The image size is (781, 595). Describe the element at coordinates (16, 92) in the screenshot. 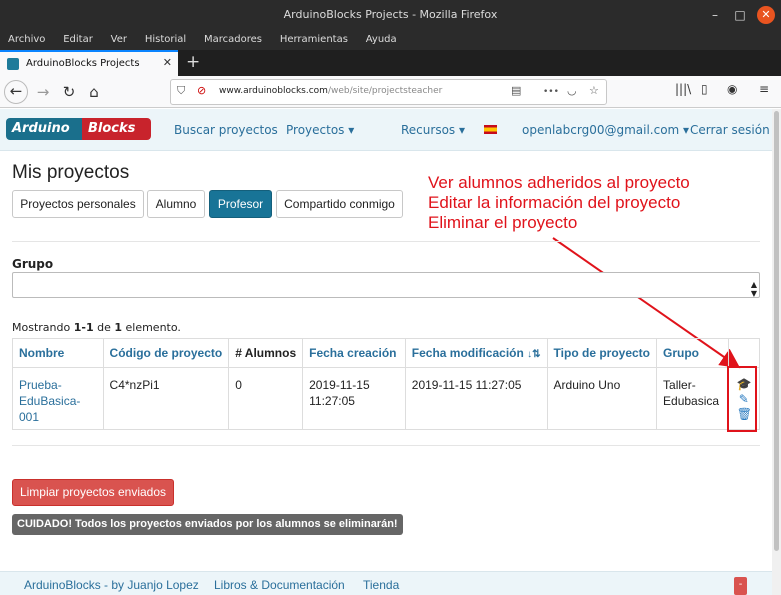

I see `back-button: ←` at that location.